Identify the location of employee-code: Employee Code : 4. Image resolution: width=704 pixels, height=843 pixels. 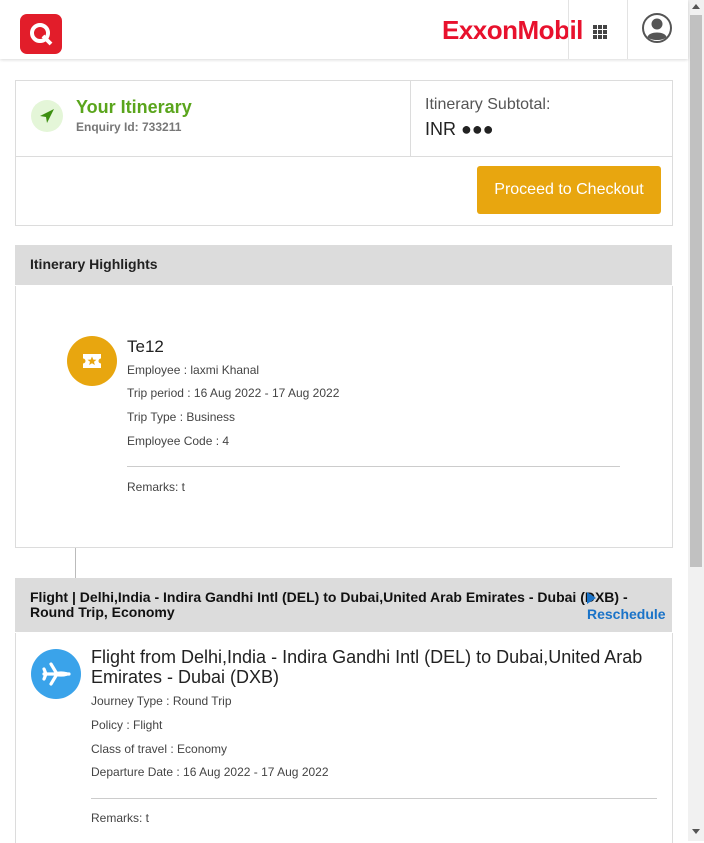
(178, 441).